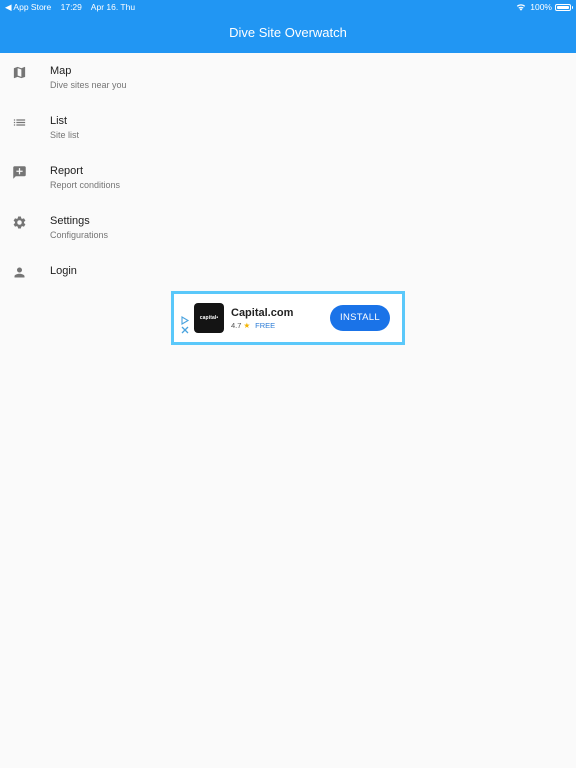 The image size is (576, 768). What do you see at coordinates (61, 71) in the screenshot?
I see `menu-item-title: Map` at bounding box center [61, 71].